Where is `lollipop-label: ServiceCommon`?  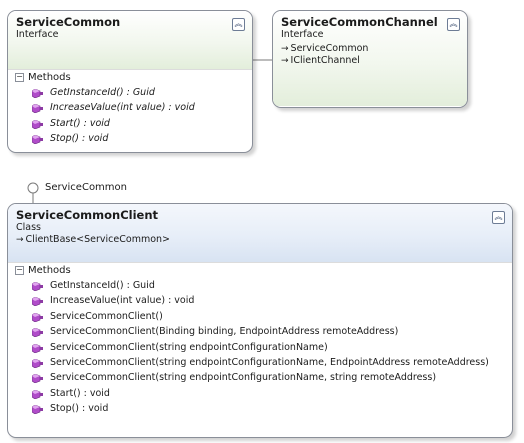
lollipop-label: ServiceCommon is located at coordinates (86, 187).